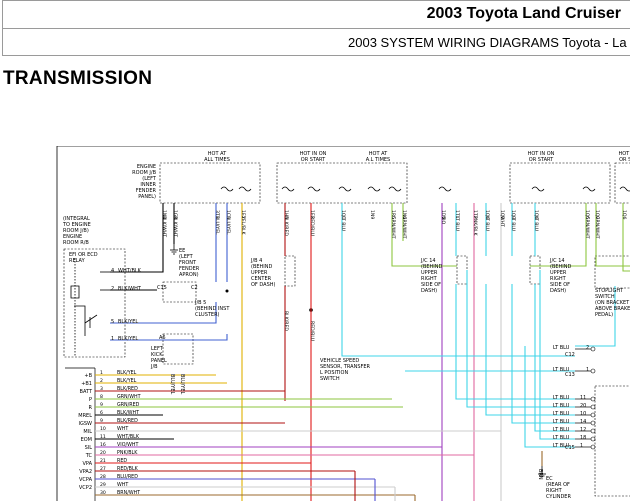  What do you see at coordinates (194, 288) in the screenshot?
I see `pin-label: C2` at bounding box center [194, 288].